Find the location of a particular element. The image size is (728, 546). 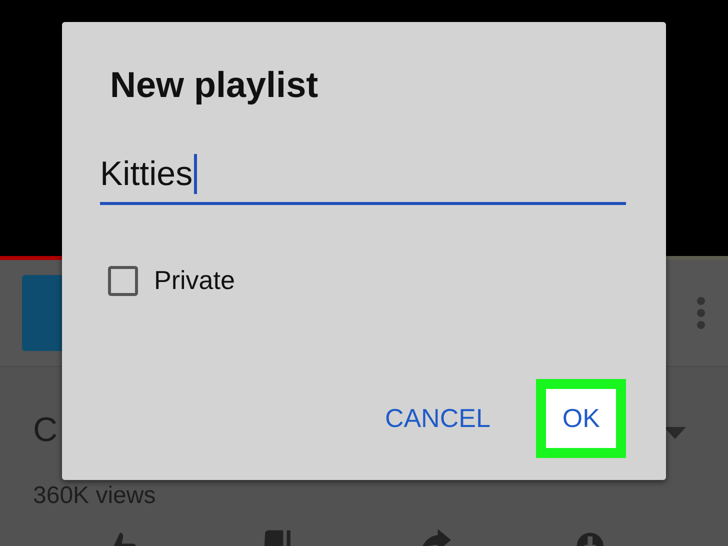

checkbox is located at coordinates (123, 281).